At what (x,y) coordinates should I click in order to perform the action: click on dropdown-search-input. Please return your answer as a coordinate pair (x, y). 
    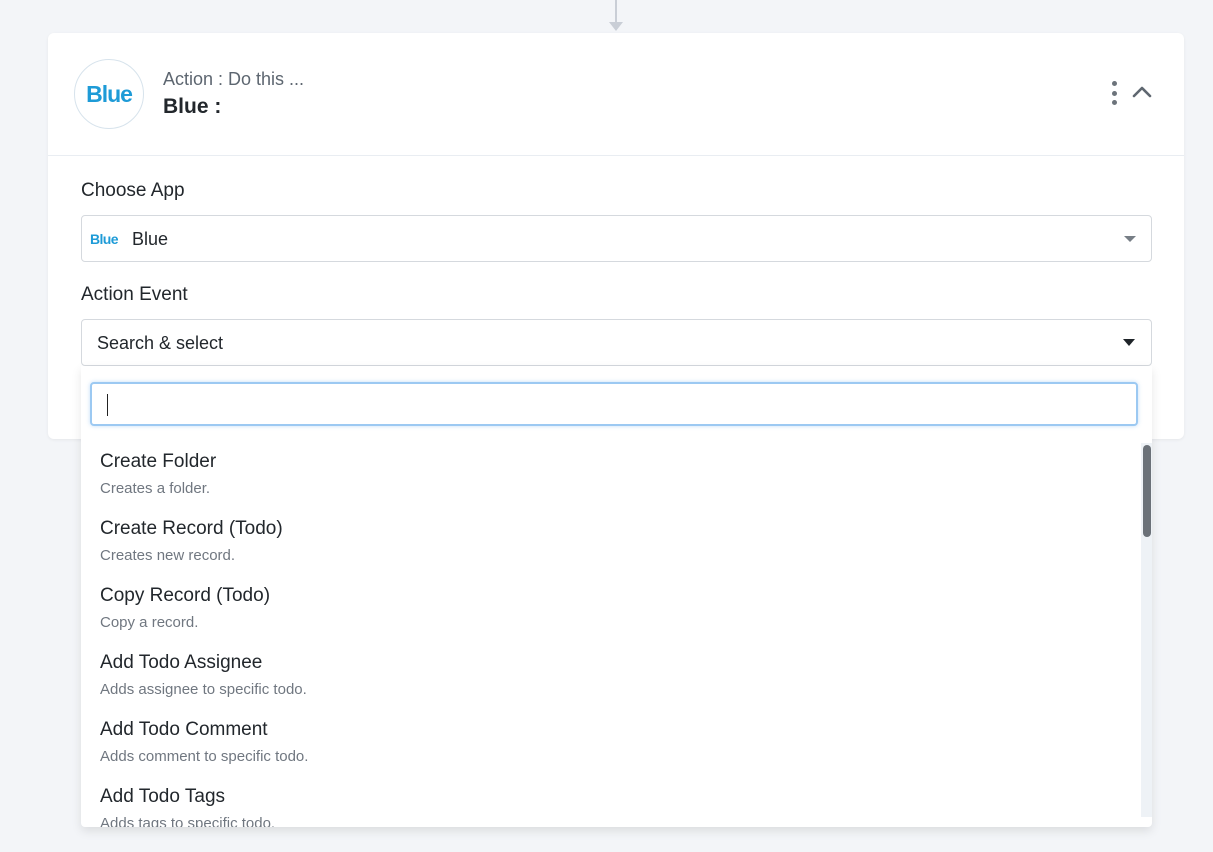
    Looking at the image, I should click on (614, 404).